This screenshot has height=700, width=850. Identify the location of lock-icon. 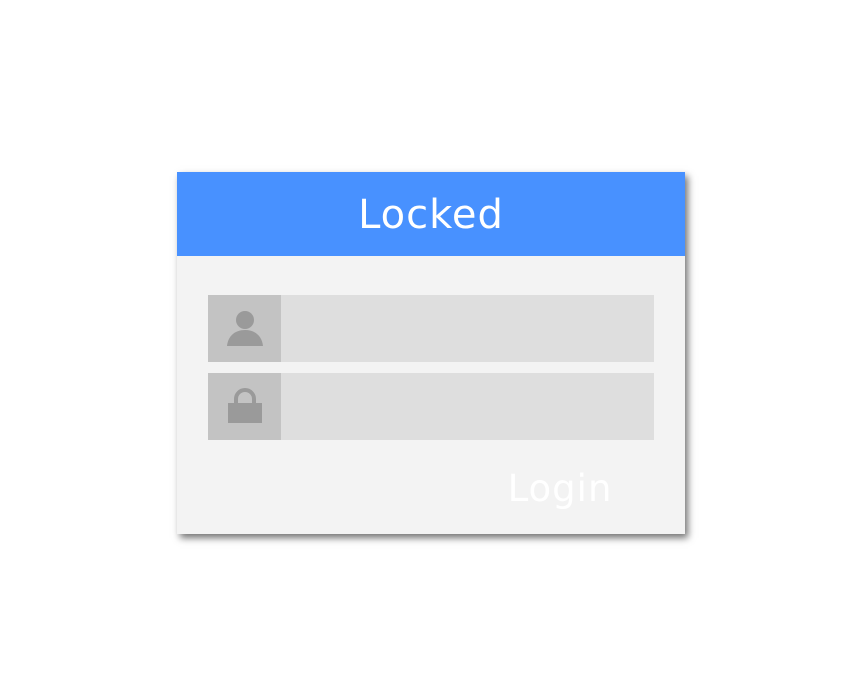
(244, 405).